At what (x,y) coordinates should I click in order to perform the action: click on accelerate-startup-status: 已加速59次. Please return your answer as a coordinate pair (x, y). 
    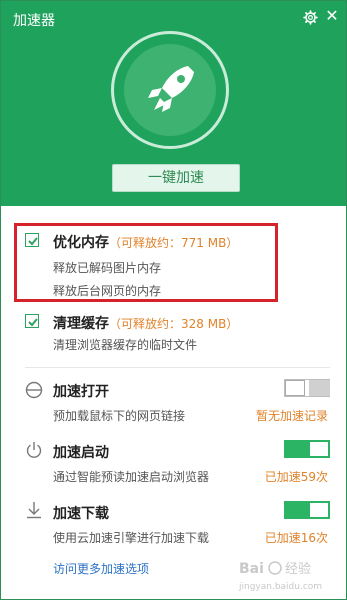
    Looking at the image, I should click on (296, 477).